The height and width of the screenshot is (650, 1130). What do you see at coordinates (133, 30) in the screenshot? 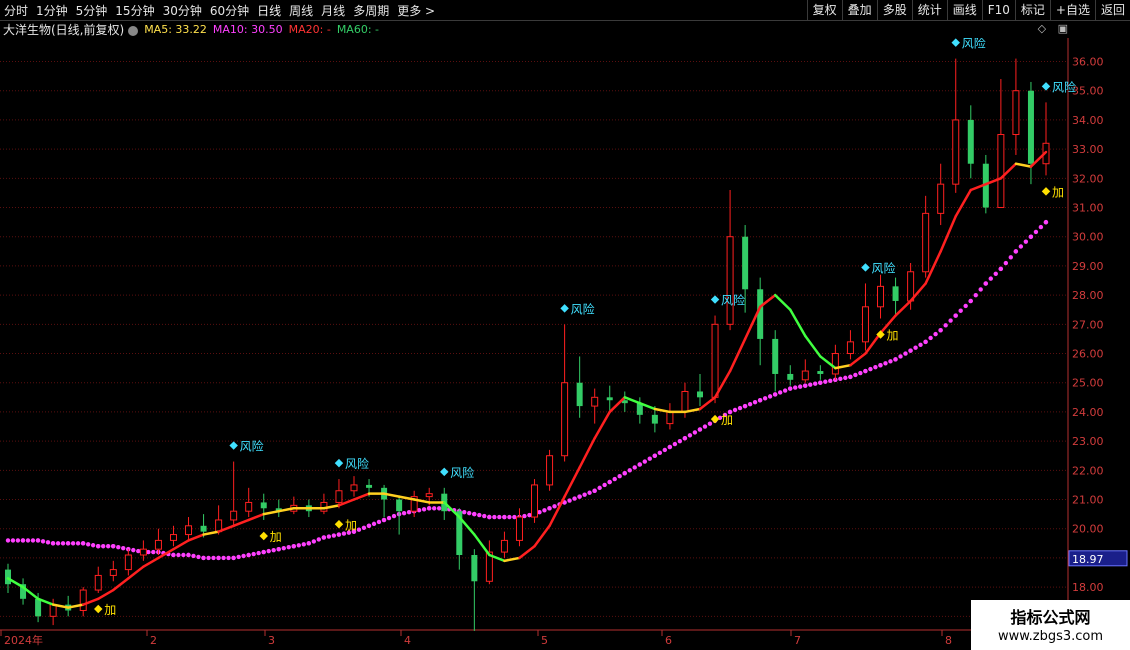
I see `gear-icon` at bounding box center [133, 30].